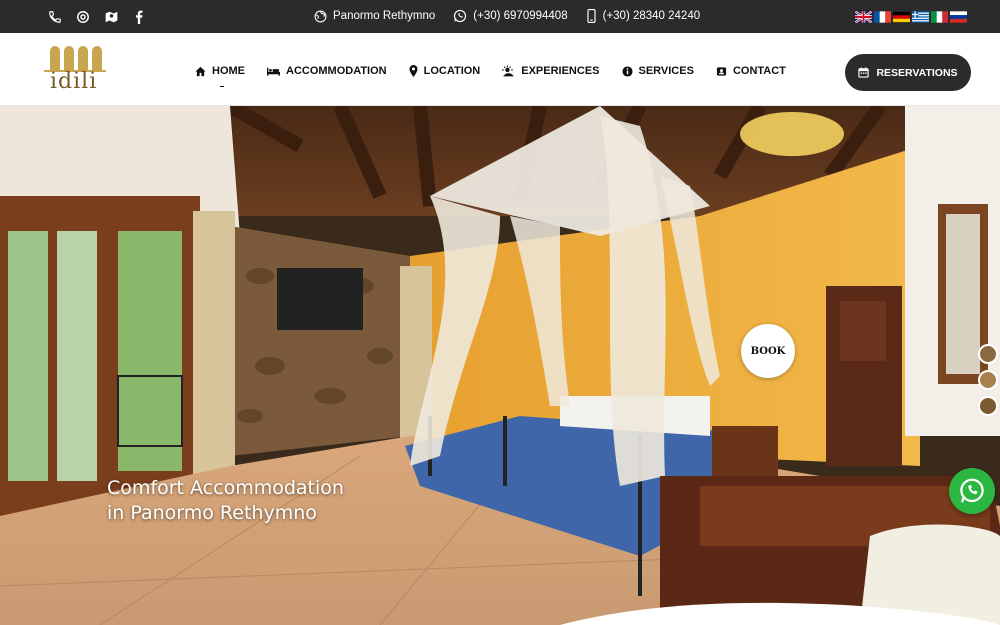 This screenshot has width=1000, height=625. Describe the element at coordinates (212, 513) in the screenshot. I see `hero-line-2: in Panormo Rethymno` at that location.